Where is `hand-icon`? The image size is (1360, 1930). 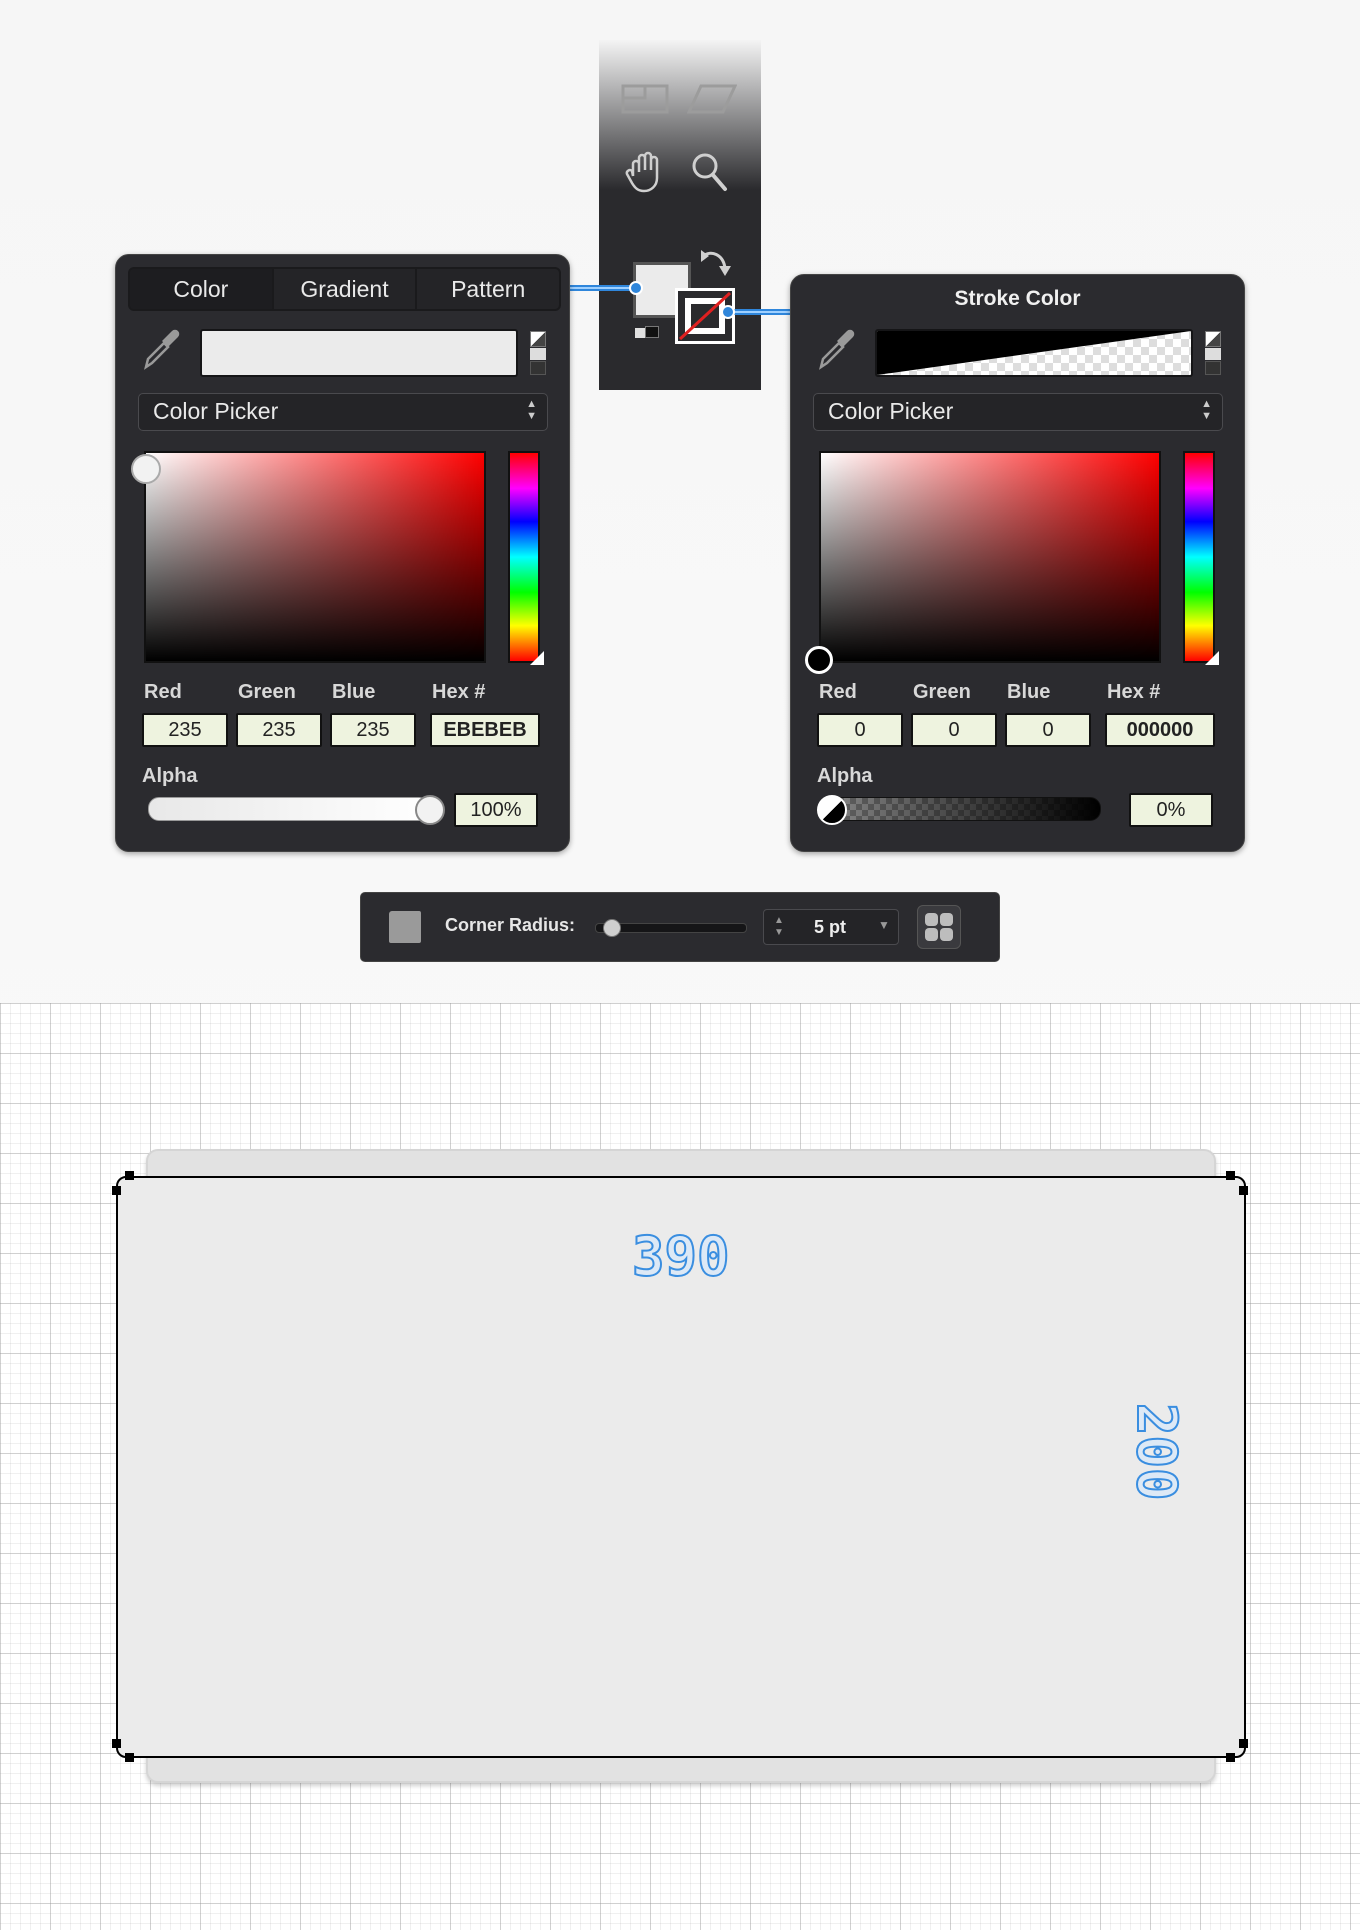
hand-icon is located at coordinates (645, 172).